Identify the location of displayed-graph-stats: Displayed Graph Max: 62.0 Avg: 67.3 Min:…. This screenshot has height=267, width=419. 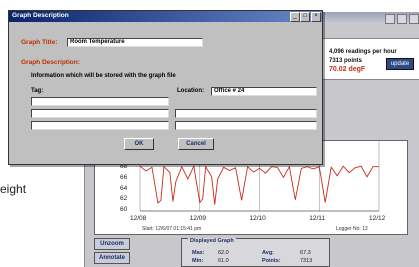
(255, 252).